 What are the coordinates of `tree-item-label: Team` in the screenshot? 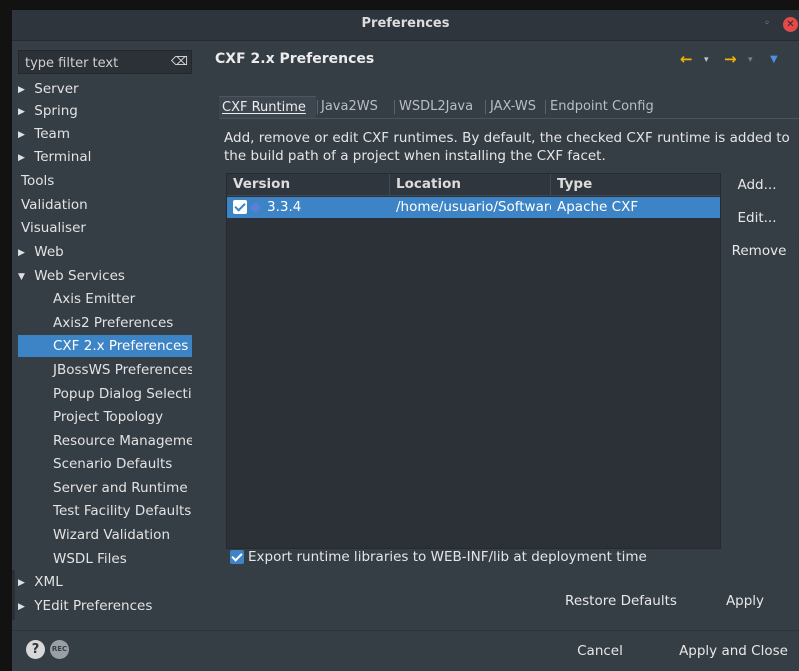 It's located at (52, 134).